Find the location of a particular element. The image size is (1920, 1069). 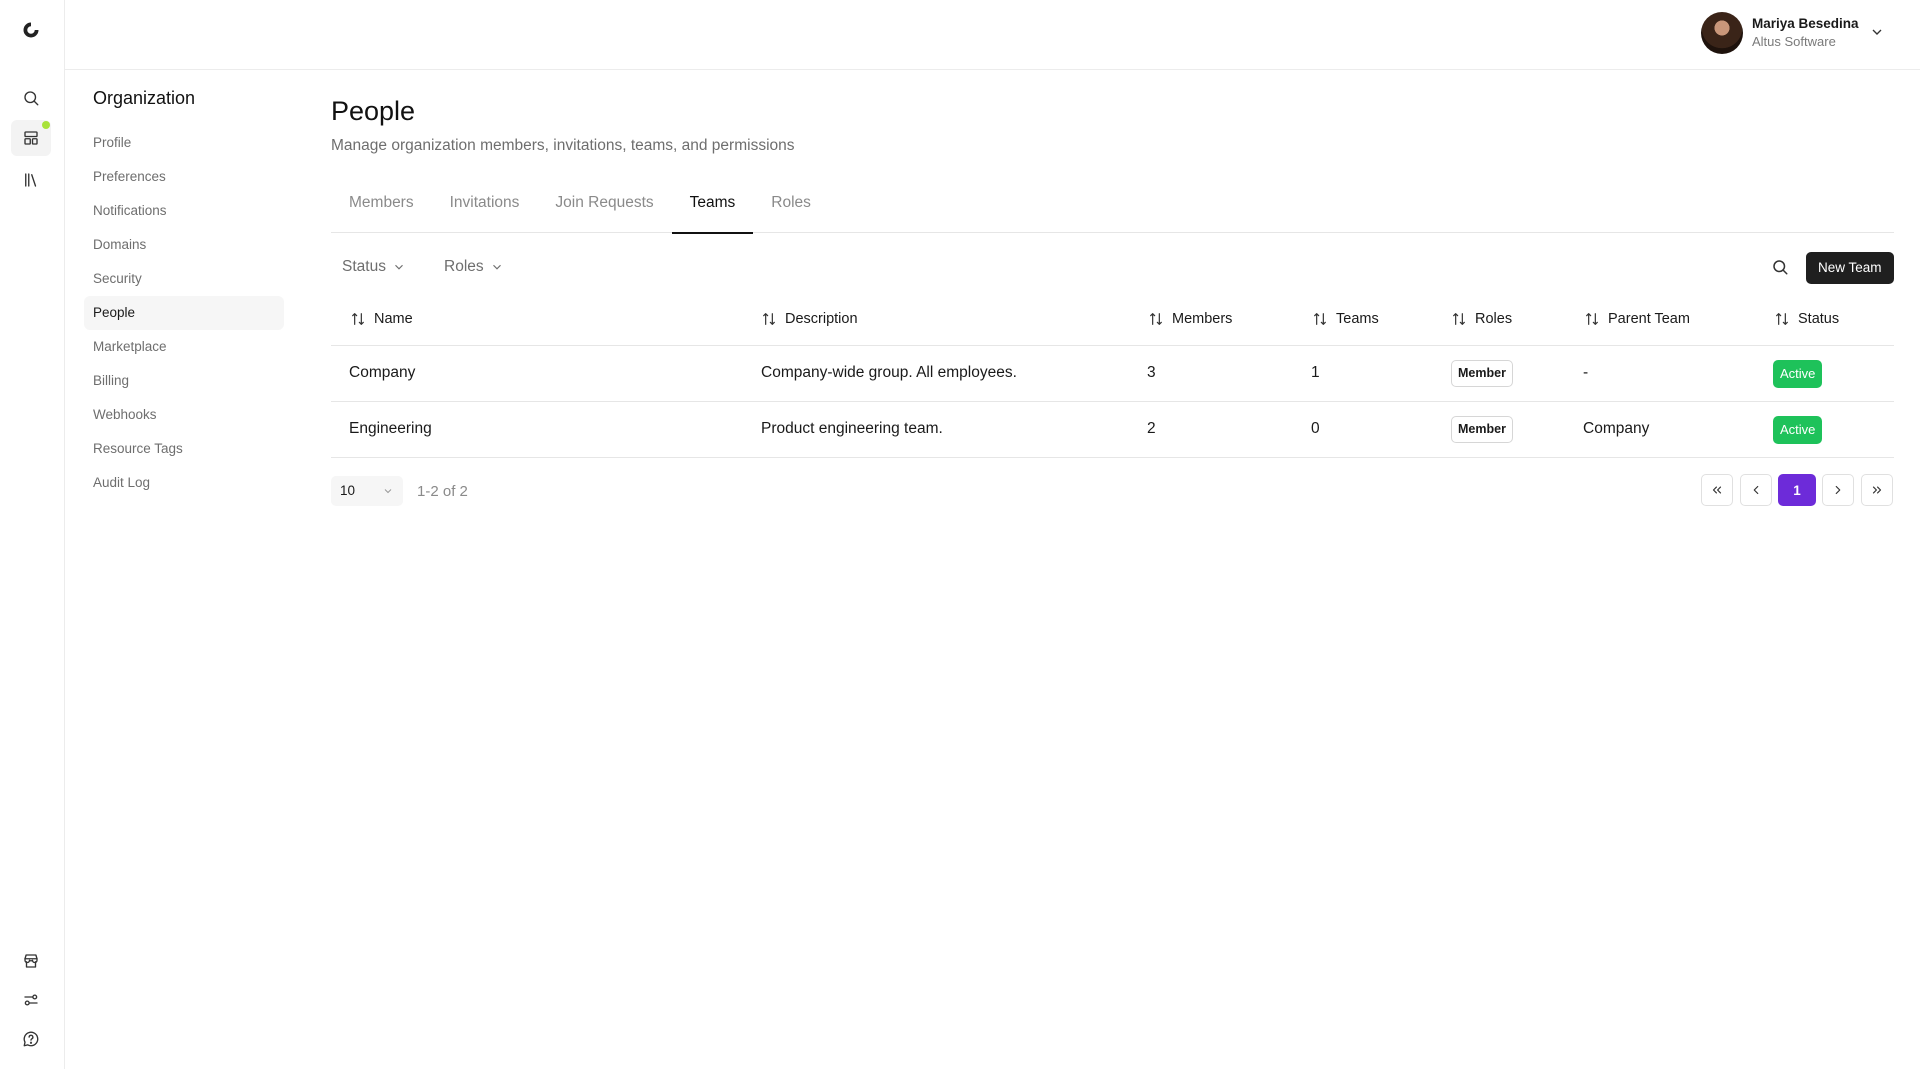

avatar is located at coordinates (1722, 33).